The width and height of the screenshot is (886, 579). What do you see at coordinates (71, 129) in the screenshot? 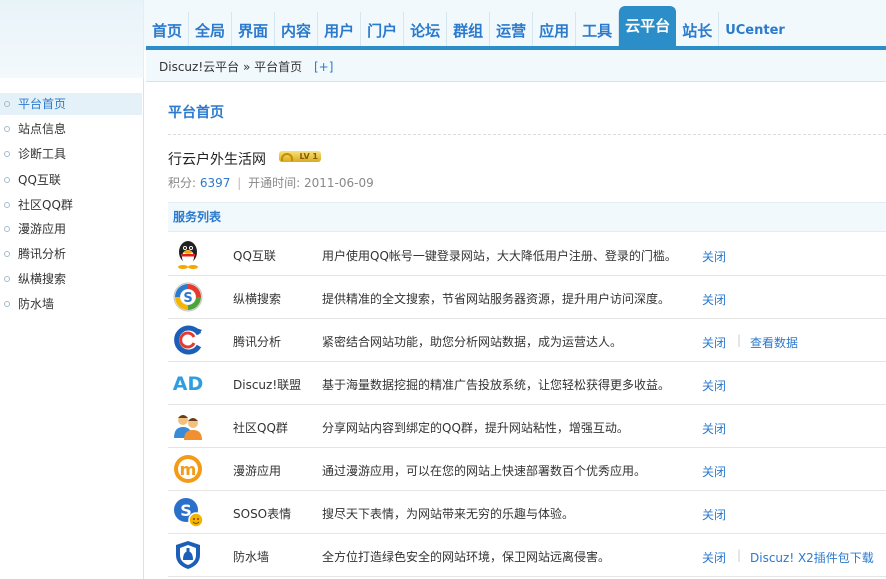
I see `sidebar-item-site-info: 站点信息` at bounding box center [71, 129].